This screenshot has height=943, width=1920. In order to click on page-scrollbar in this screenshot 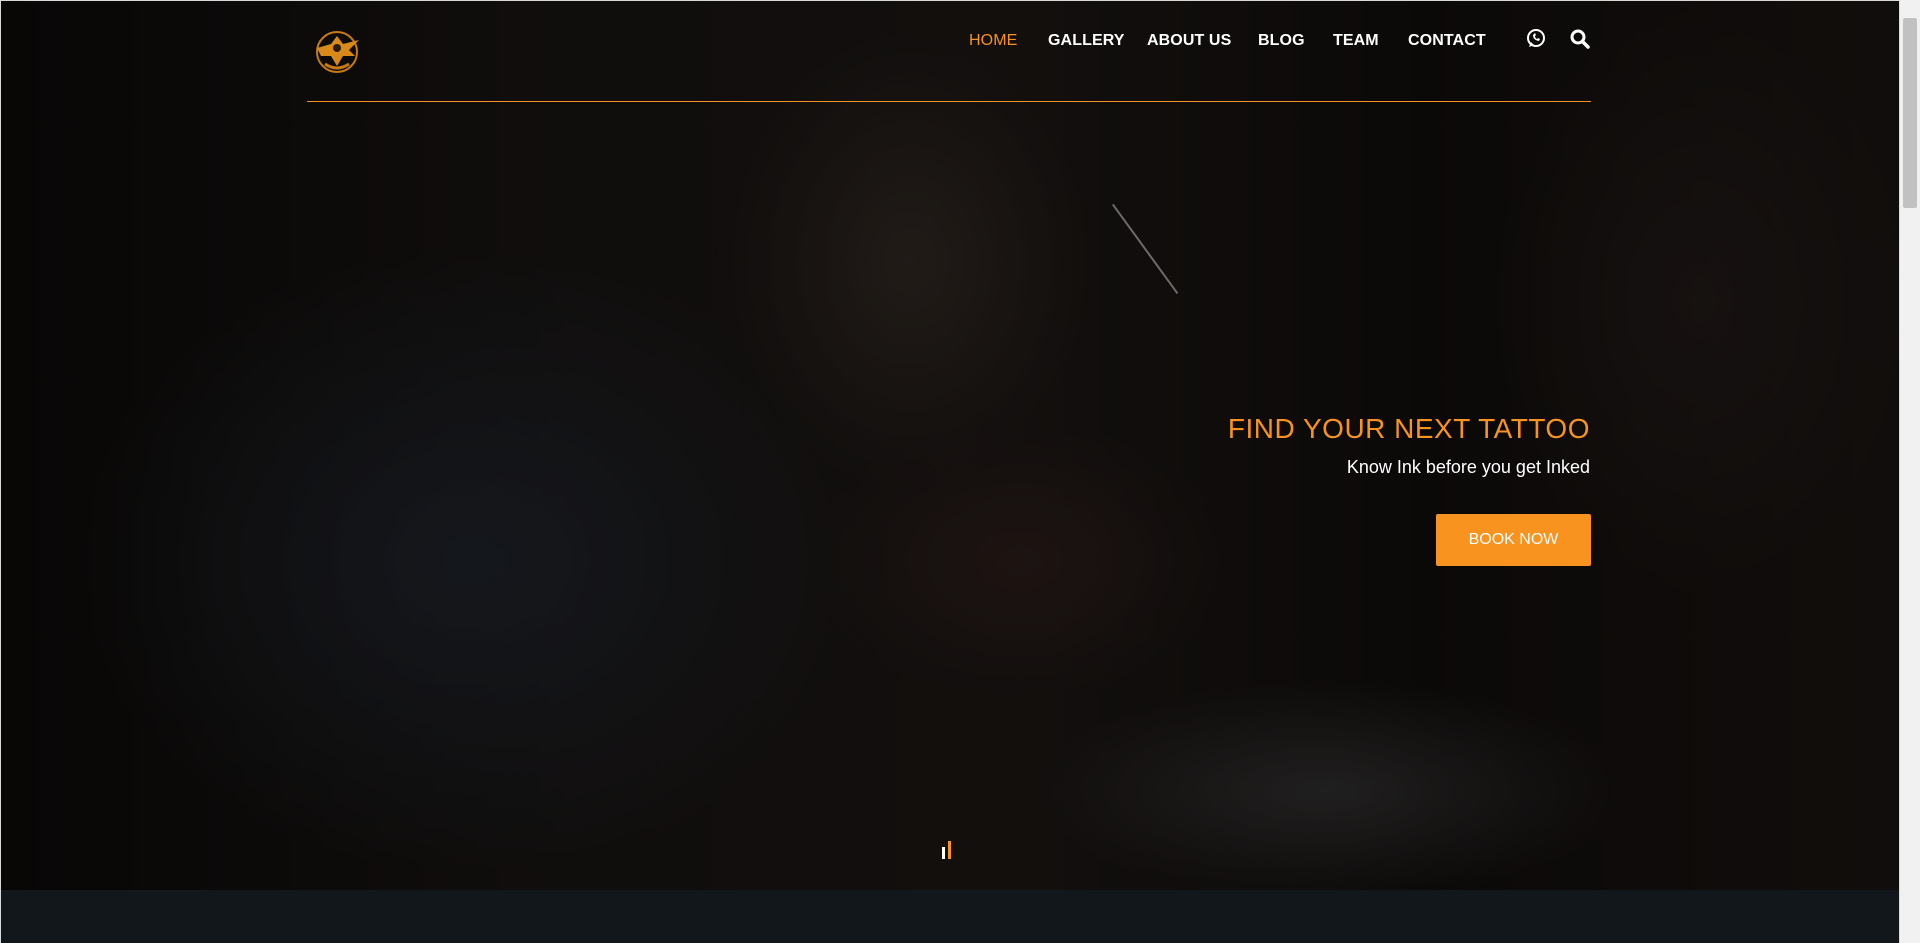, I will do `click(1909, 471)`.